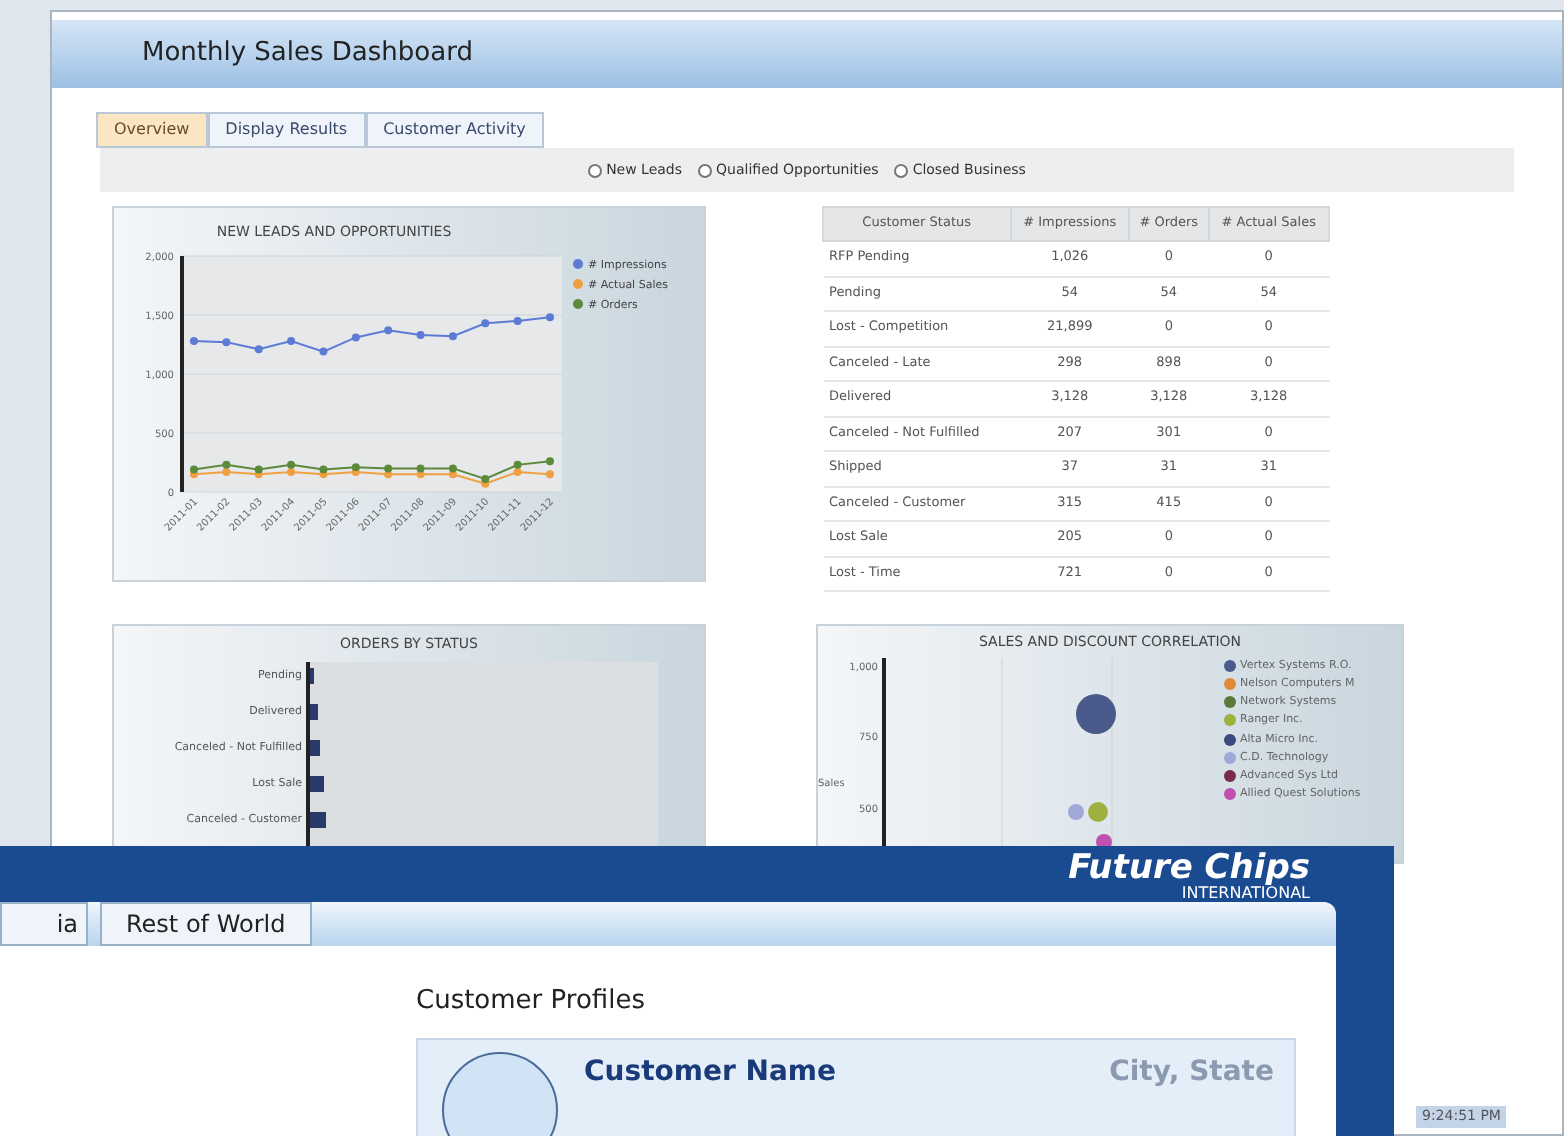  I want to click on customer-location: City, State, so click(1191, 1072).